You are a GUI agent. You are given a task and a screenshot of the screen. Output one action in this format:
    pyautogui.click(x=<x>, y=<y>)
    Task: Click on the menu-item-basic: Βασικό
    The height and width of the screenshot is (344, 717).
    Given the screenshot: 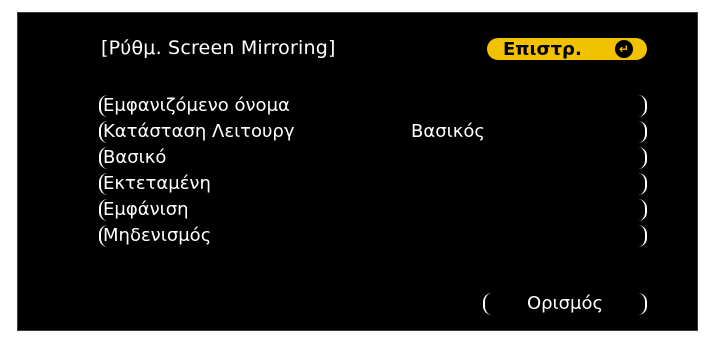 What is the action you would take?
    pyautogui.click(x=373, y=158)
    